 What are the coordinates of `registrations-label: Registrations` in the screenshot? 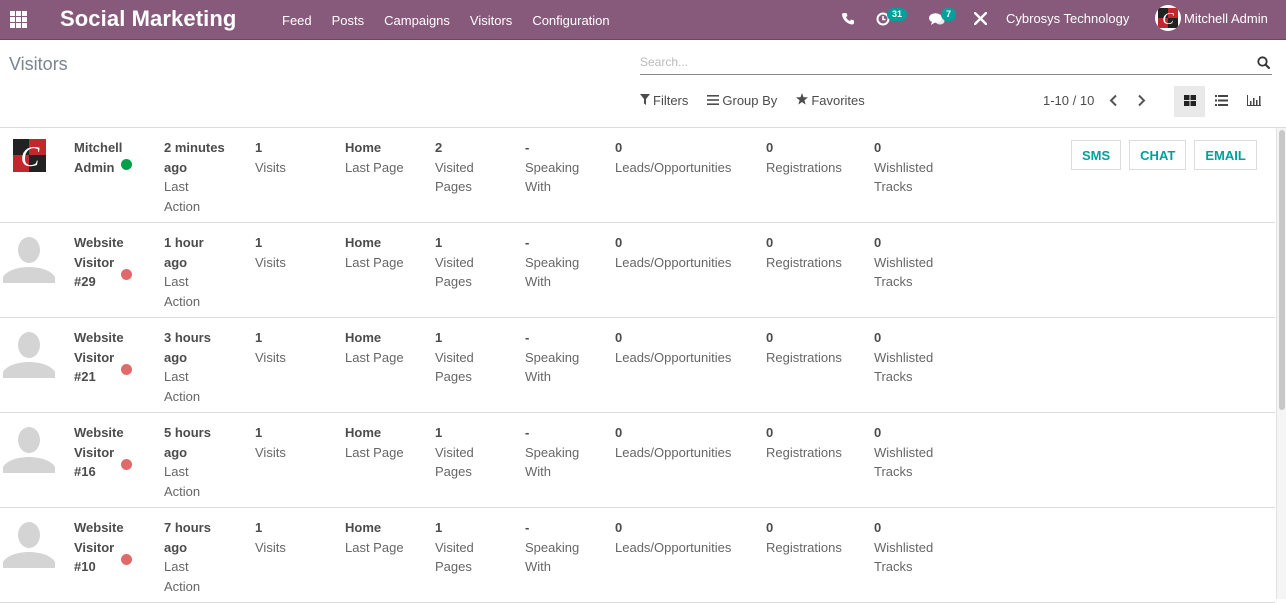 It's located at (804, 262).